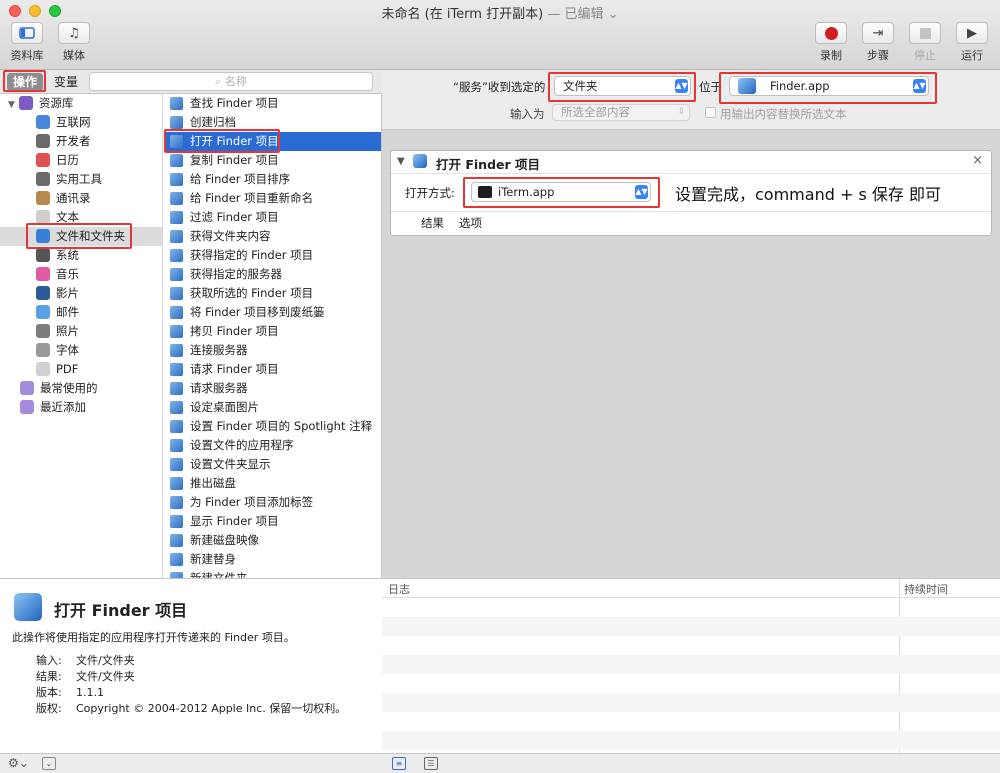 The width and height of the screenshot is (1000, 773). Describe the element at coordinates (878, 55) in the screenshot. I see `step-toolbar-label: 步骤` at that location.